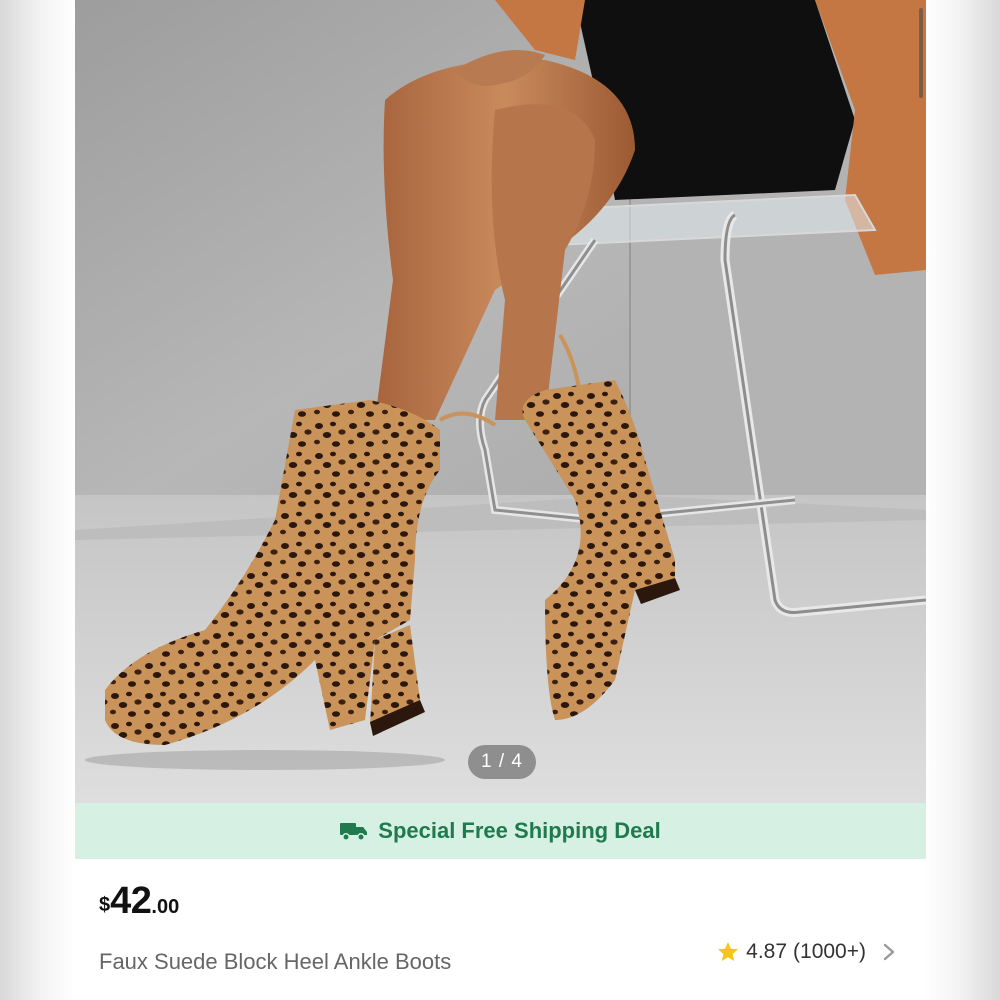 The width and height of the screenshot is (1000, 1000). Describe the element at coordinates (105, 905) in the screenshot. I see `price-currency: $` at that location.